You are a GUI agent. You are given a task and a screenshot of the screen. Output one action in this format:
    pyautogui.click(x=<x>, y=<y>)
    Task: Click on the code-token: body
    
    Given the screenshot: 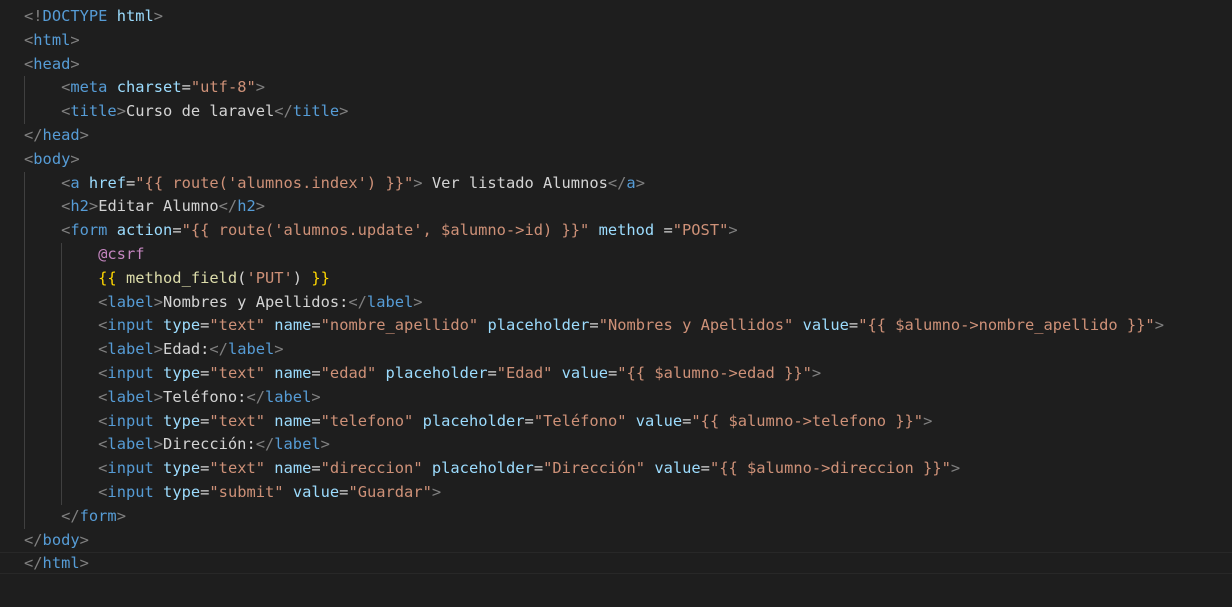 What is the action you would take?
    pyautogui.click(x=52, y=158)
    